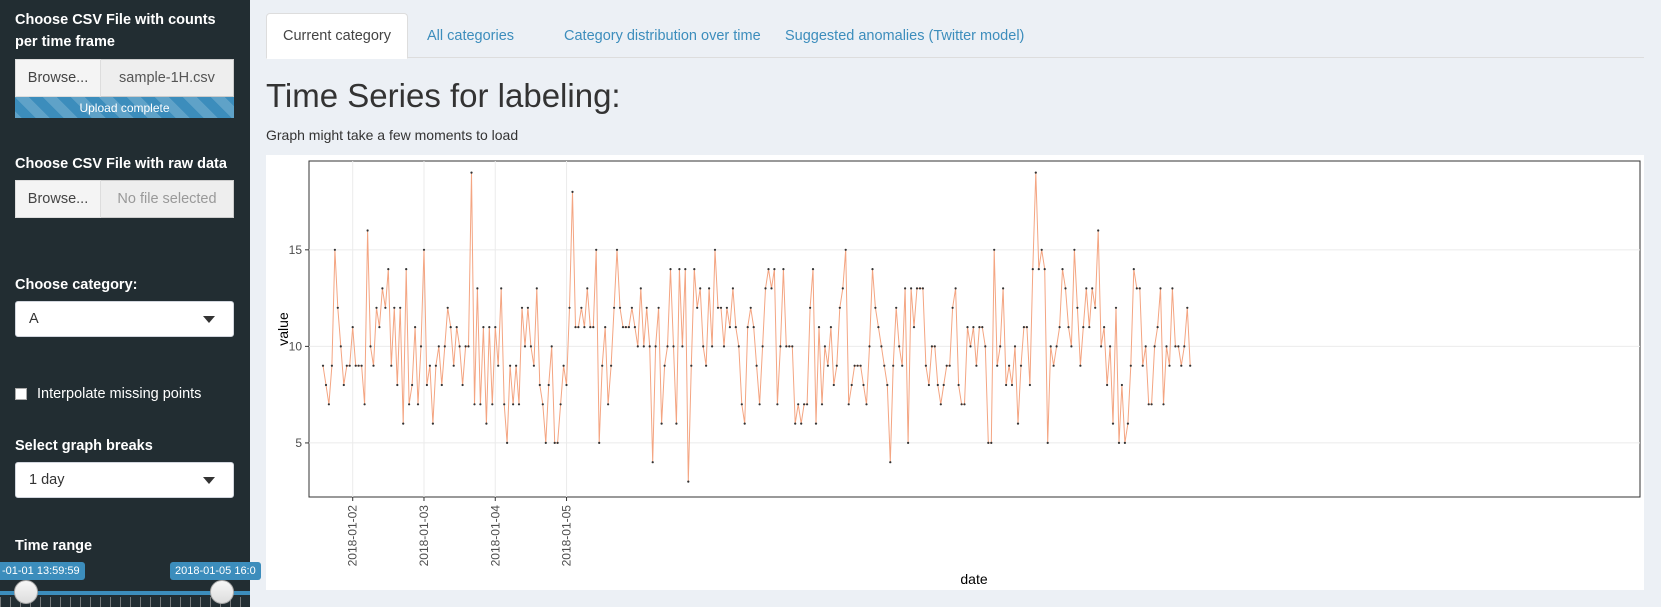 This screenshot has height=607, width=1661. I want to click on time-range-start-handle, so click(26, 592).